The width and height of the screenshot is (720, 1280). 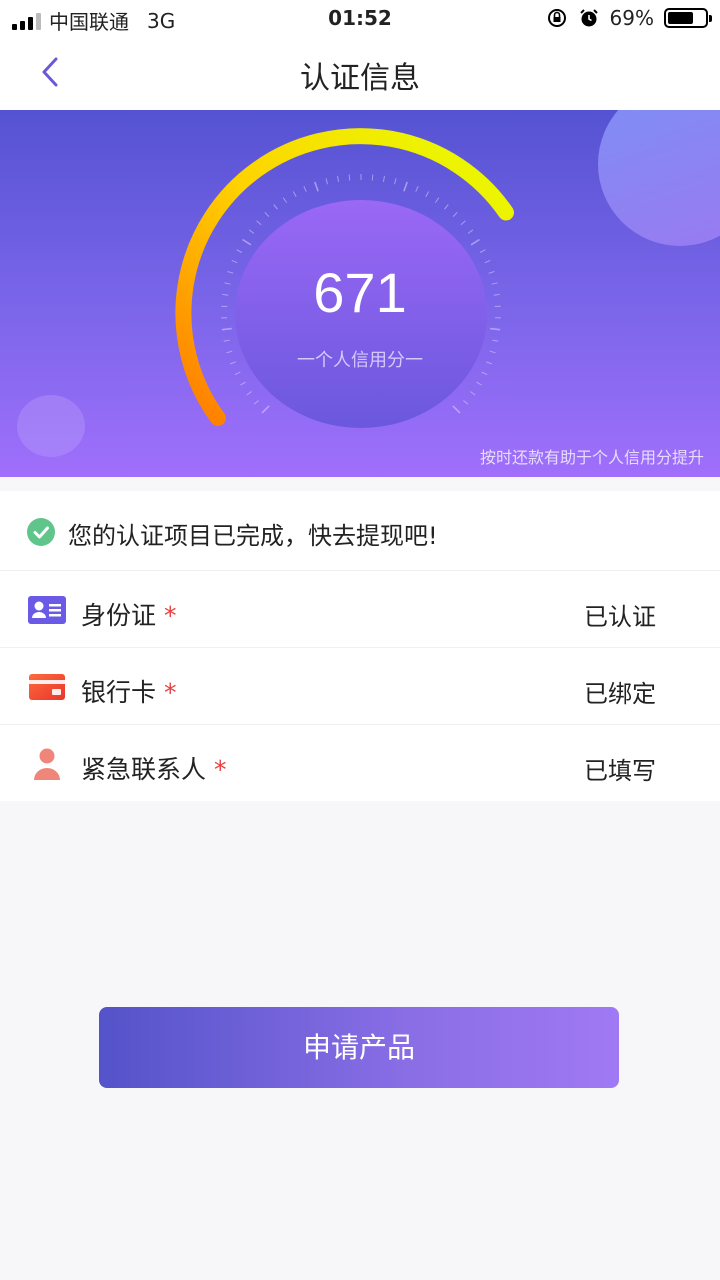 I want to click on signal-icon, so click(x=26, y=21).